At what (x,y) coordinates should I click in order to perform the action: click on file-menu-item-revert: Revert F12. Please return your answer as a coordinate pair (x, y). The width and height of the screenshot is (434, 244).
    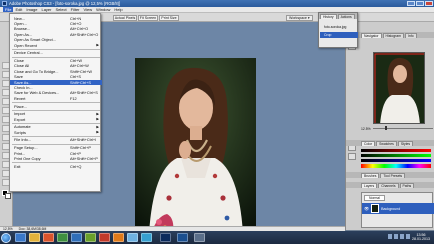
    Looking at the image, I should click on (56, 98).